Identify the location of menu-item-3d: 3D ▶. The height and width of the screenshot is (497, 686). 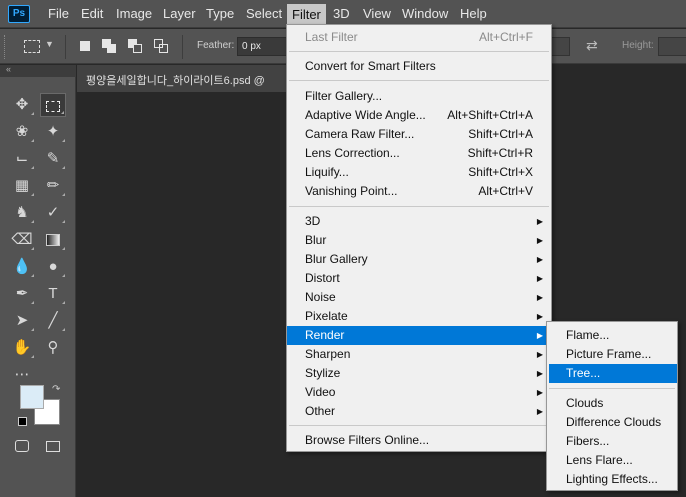
(419, 221).